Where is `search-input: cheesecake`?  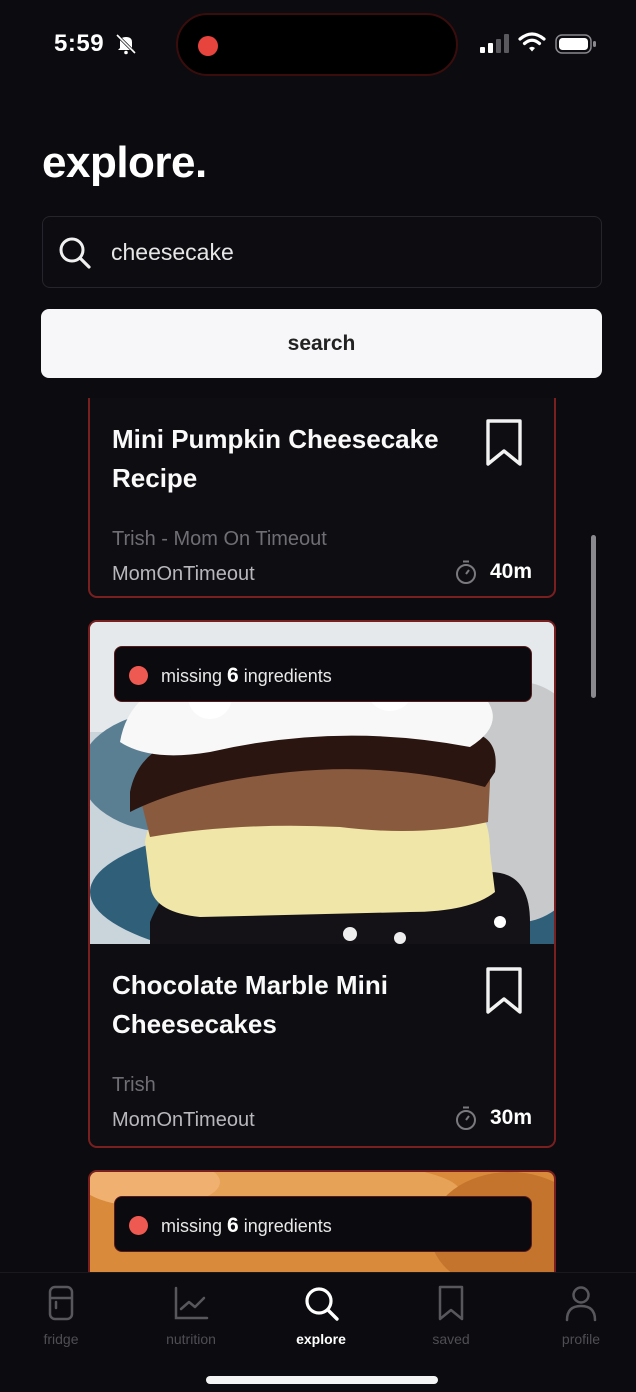 search-input: cheesecake is located at coordinates (322, 252).